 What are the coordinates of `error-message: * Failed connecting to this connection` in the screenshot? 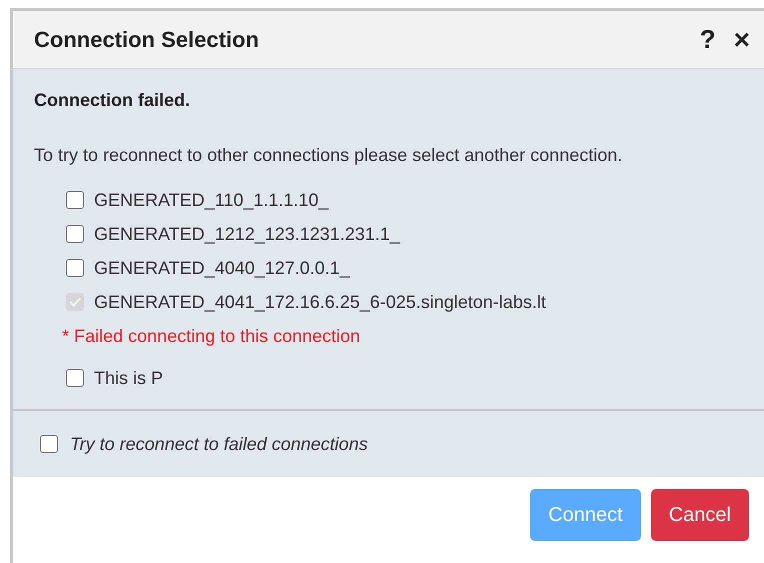 It's located at (212, 336).